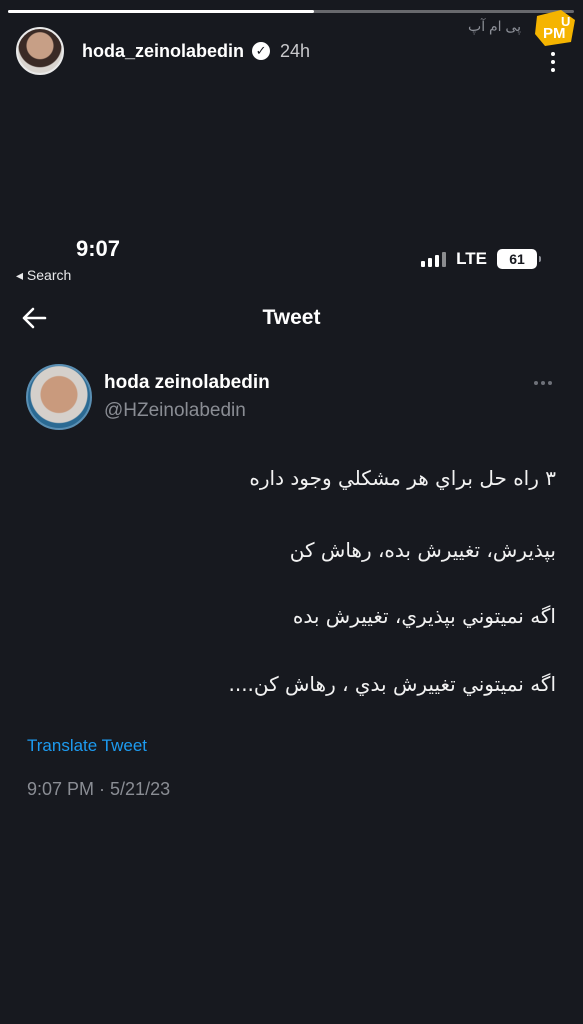 The height and width of the screenshot is (1024, 583). I want to click on story-more-options-icon, so click(553, 62).